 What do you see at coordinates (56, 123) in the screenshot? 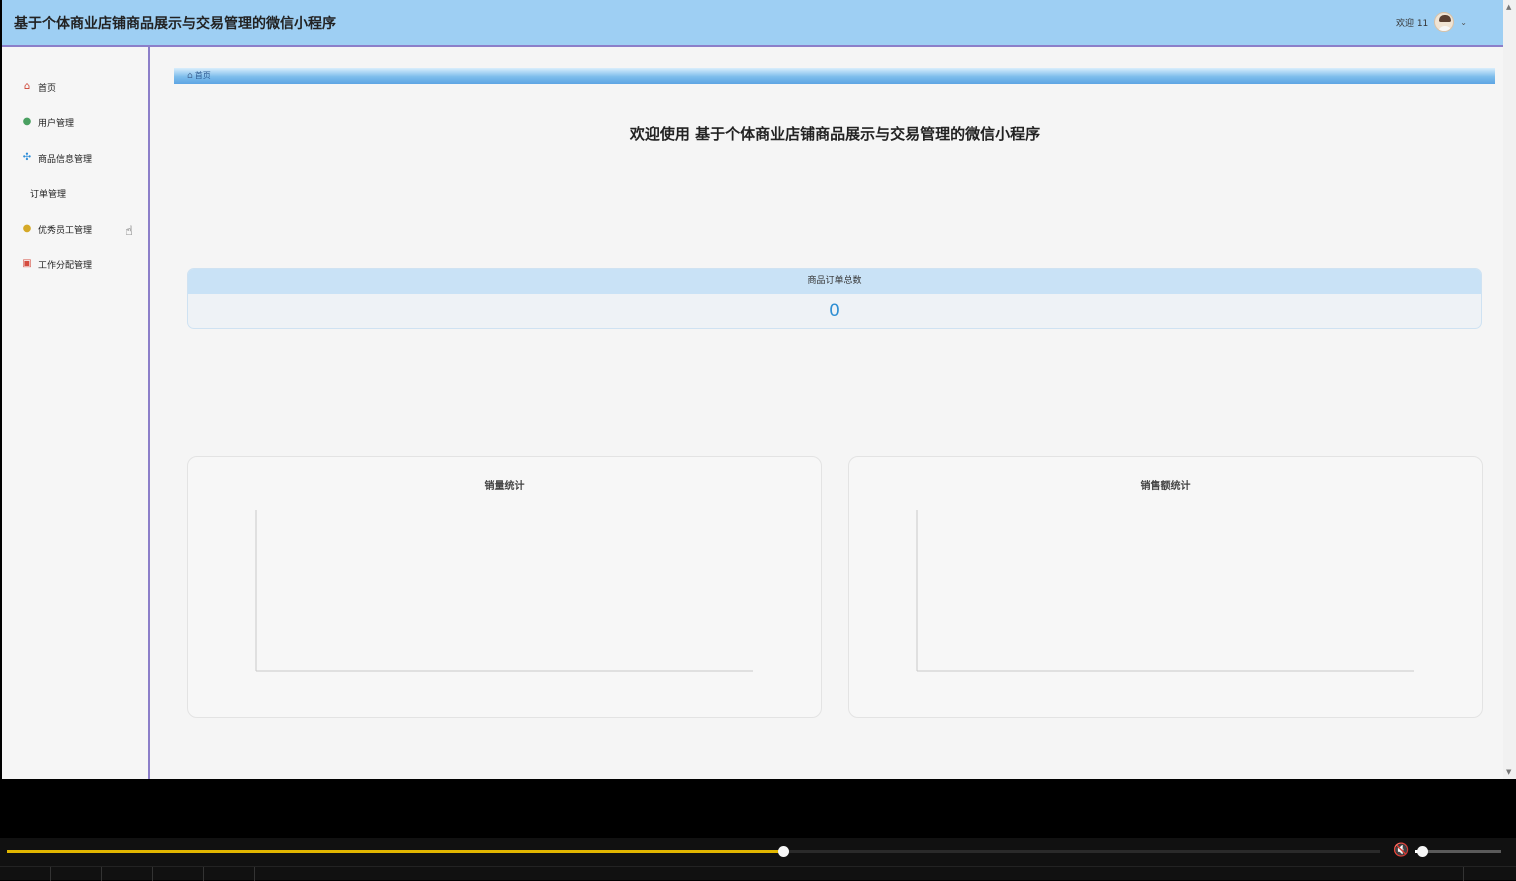
I see `sidebar-item-label: 用户管理` at bounding box center [56, 123].